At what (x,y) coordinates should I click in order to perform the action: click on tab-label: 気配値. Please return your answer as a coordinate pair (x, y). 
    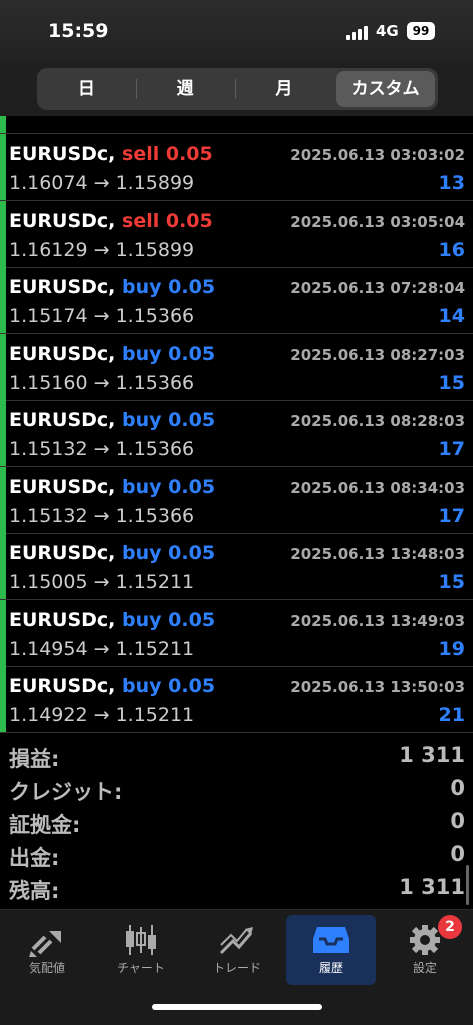
    Looking at the image, I should click on (46, 968).